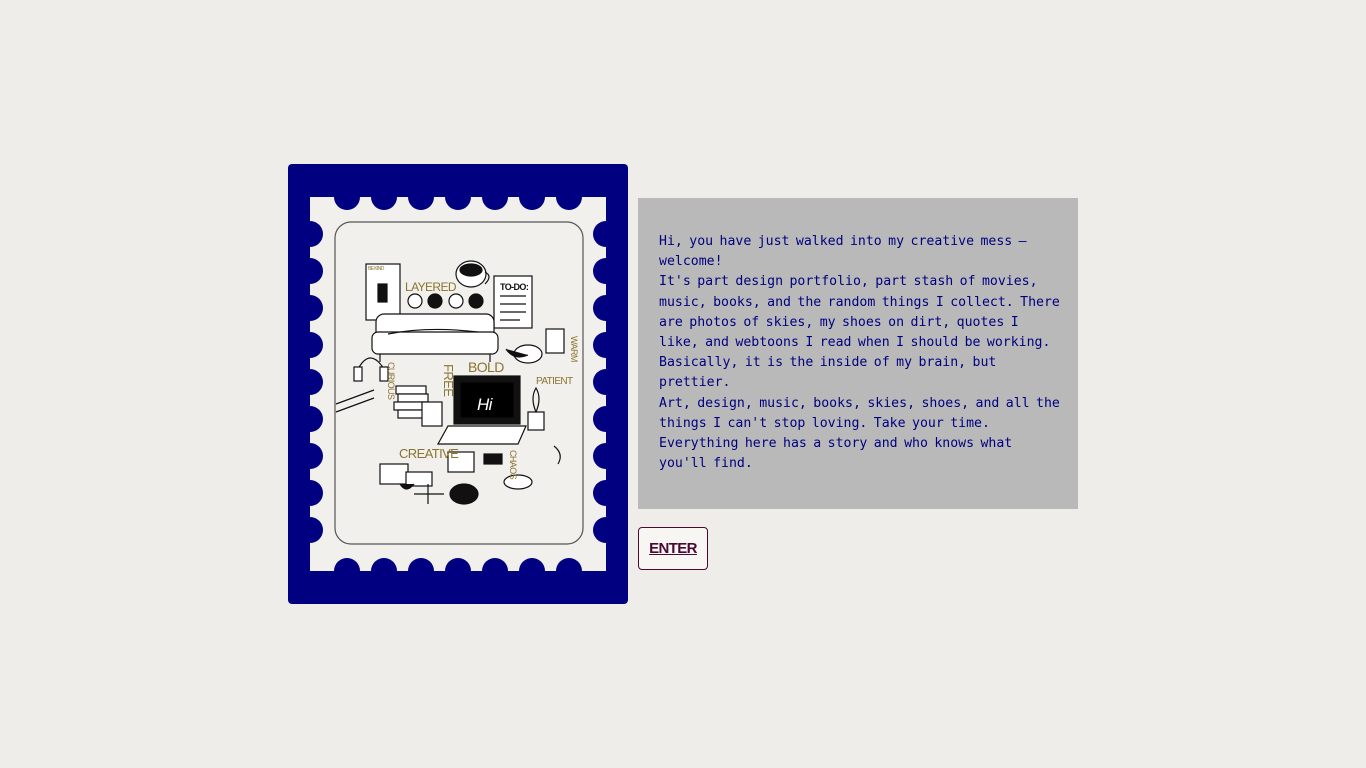 The image size is (1366, 768). What do you see at coordinates (391, 381) in the screenshot?
I see `doodle-word: CURIOUS` at bounding box center [391, 381].